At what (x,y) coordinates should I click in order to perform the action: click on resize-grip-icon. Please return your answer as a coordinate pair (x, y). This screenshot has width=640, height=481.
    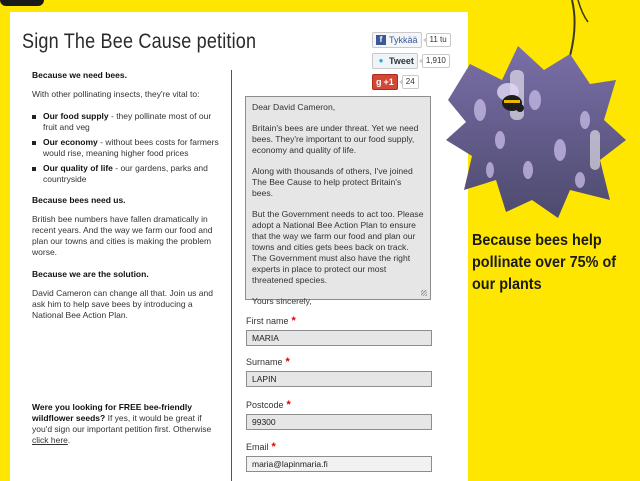
    Looking at the image, I should click on (424, 293).